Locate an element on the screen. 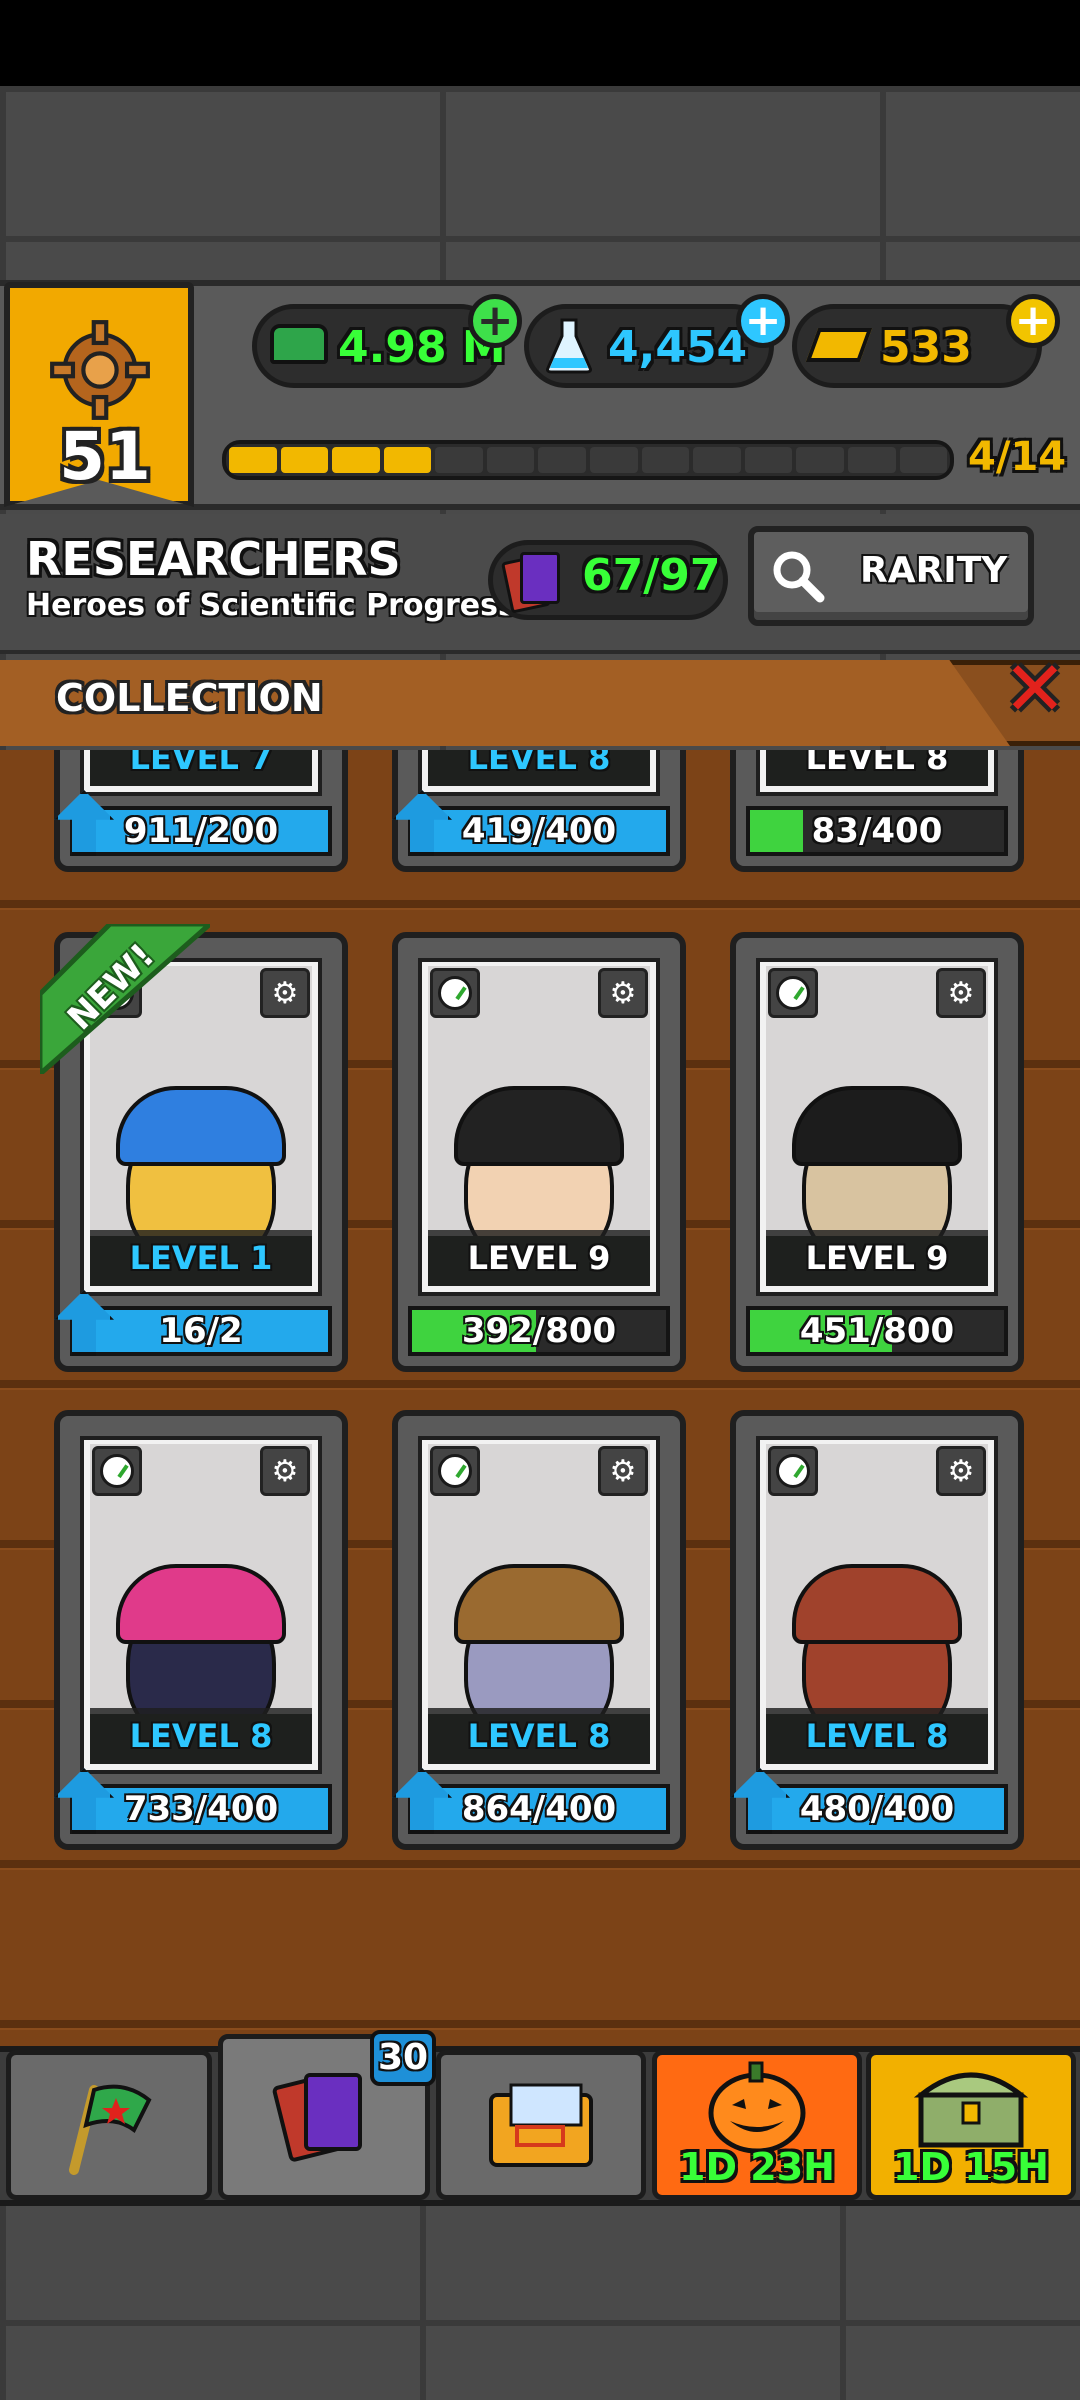 The width and height of the screenshot is (1080, 2400). card-progress-bar: 911/200 is located at coordinates (201, 831).